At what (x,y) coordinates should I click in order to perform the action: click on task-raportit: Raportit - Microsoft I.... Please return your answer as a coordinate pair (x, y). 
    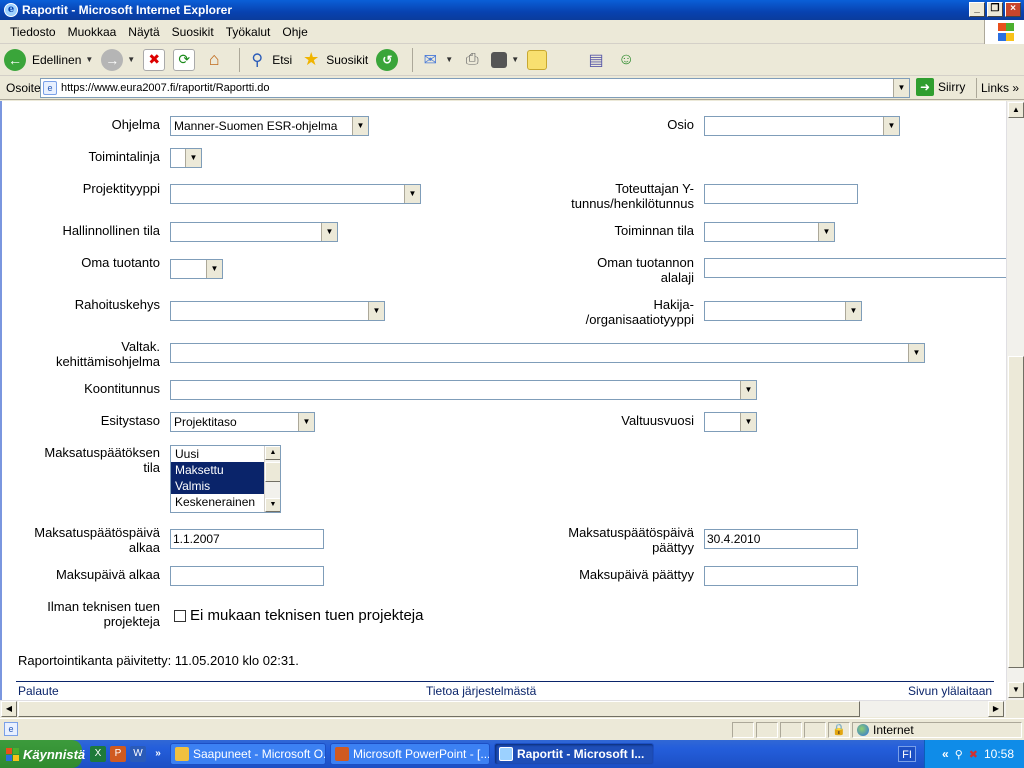
    Looking at the image, I should click on (574, 754).